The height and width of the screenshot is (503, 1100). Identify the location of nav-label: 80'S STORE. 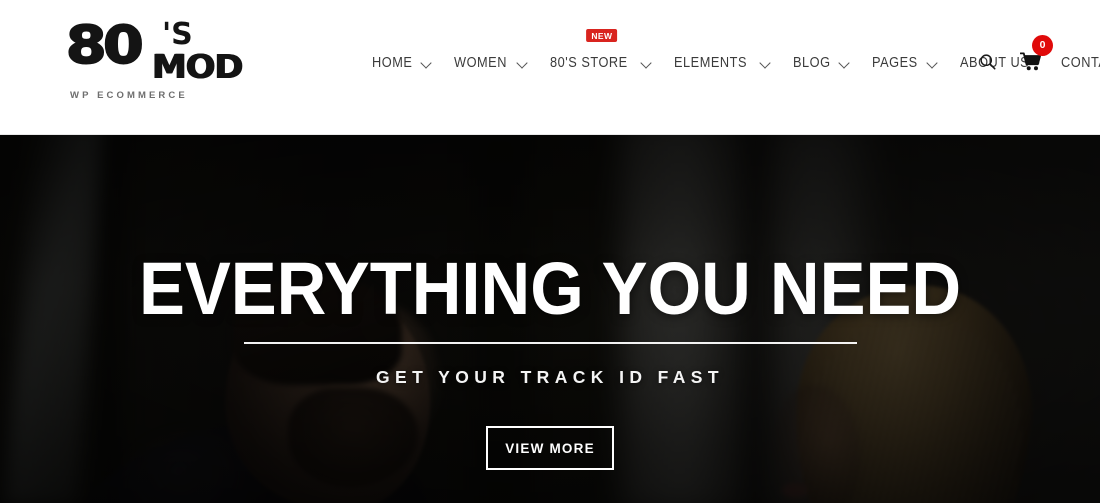
(589, 63).